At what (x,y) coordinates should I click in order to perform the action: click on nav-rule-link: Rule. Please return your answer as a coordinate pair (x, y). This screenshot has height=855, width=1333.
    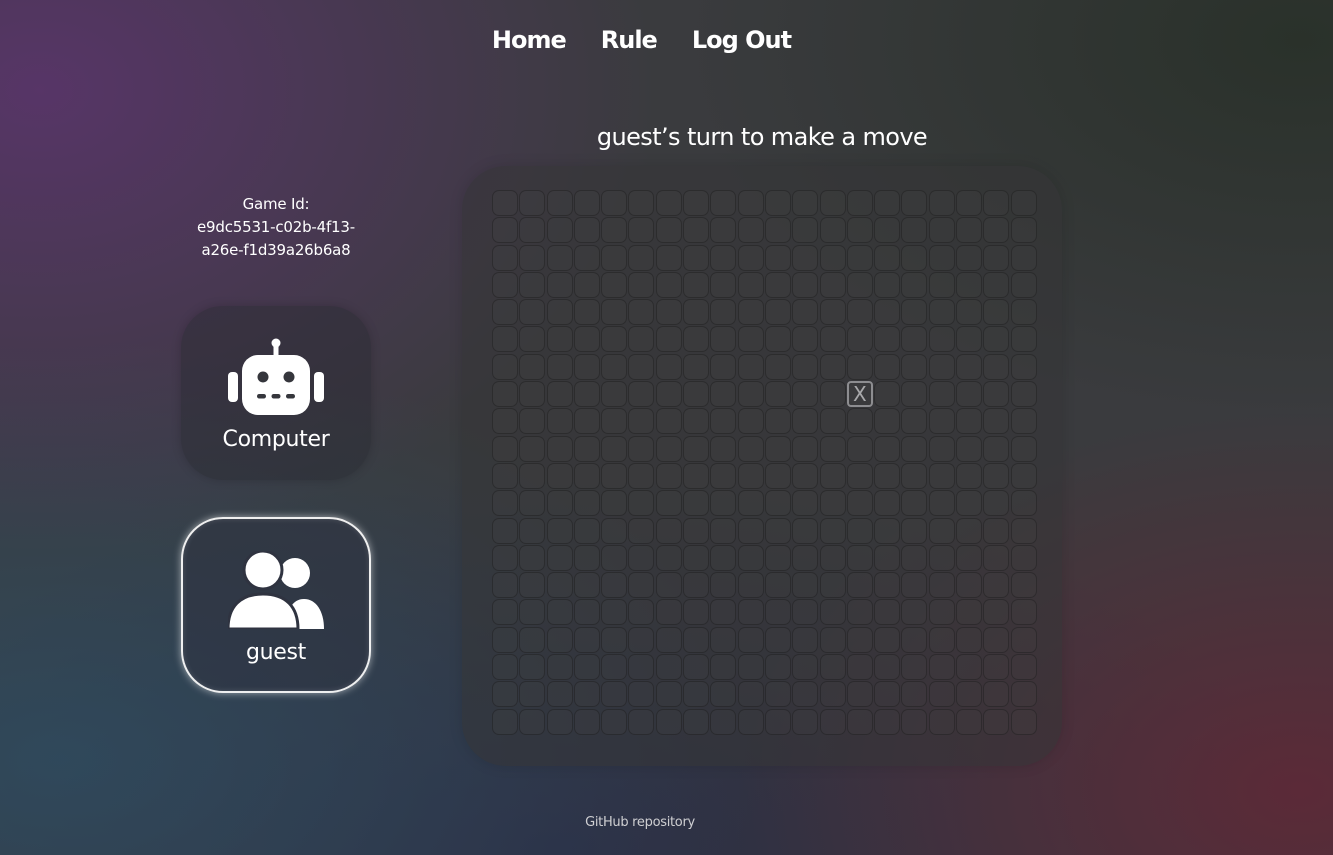
    Looking at the image, I should click on (629, 40).